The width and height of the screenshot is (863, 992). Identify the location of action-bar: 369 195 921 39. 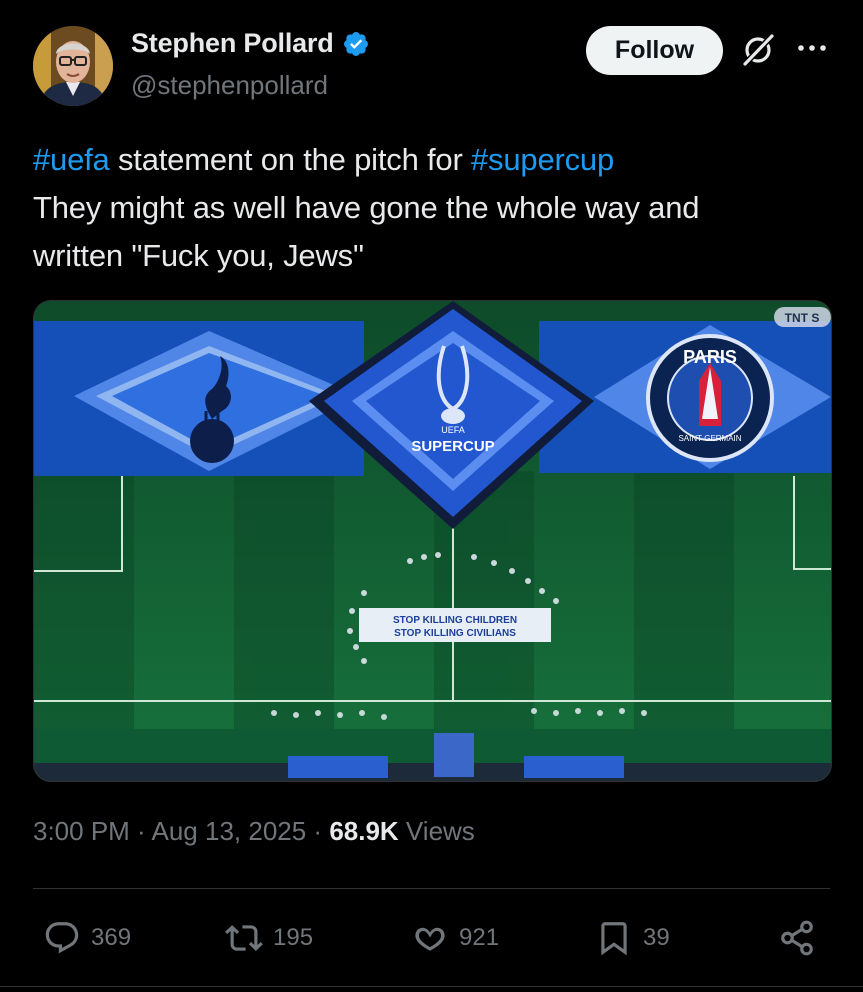
(431, 938).